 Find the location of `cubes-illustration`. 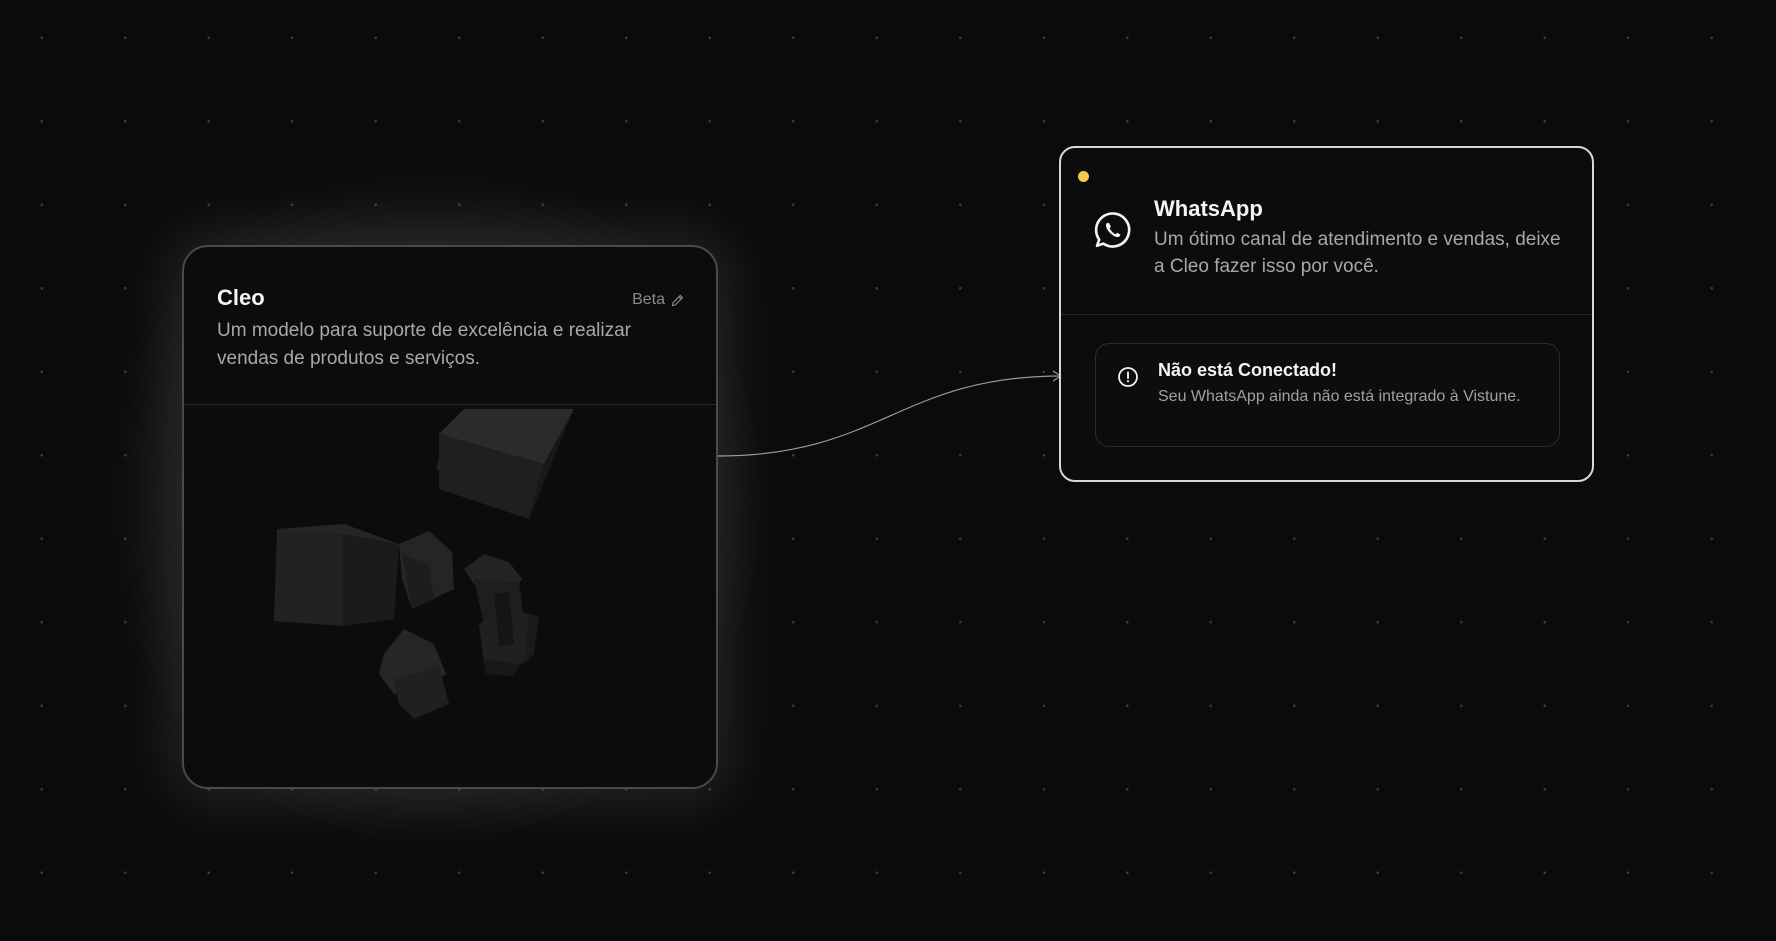

cubes-illustration is located at coordinates (424, 564).